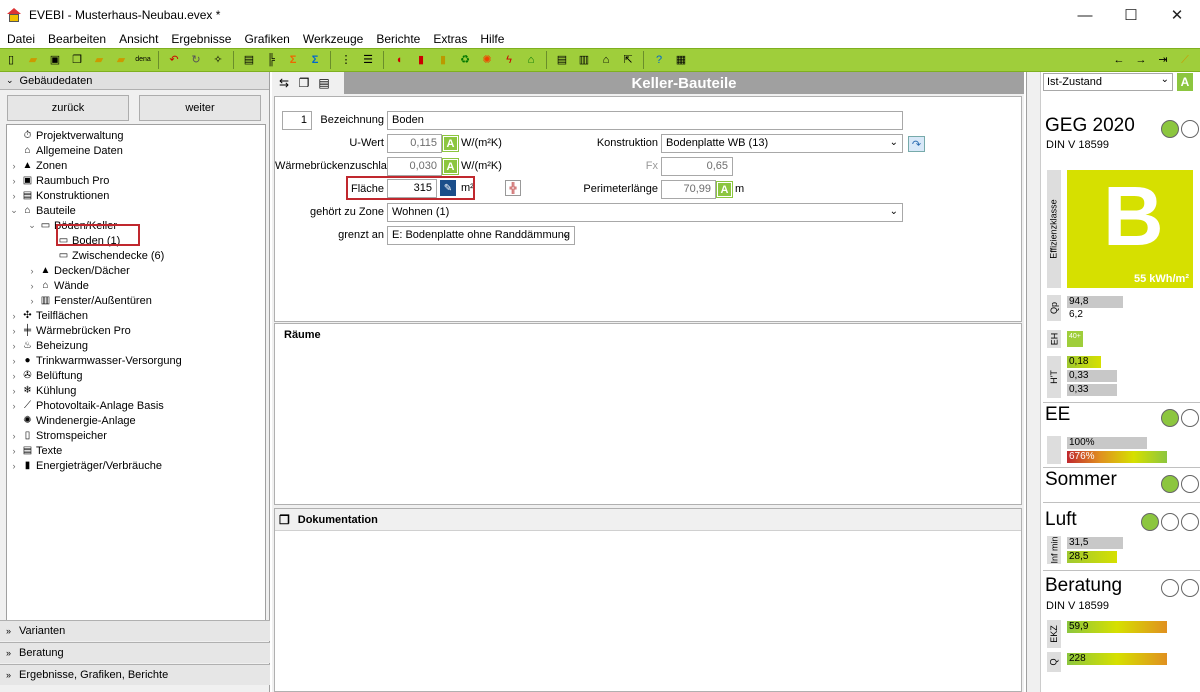 The height and width of the screenshot is (692, 1200). I want to click on area-calc-icon: ╬, so click(513, 188).